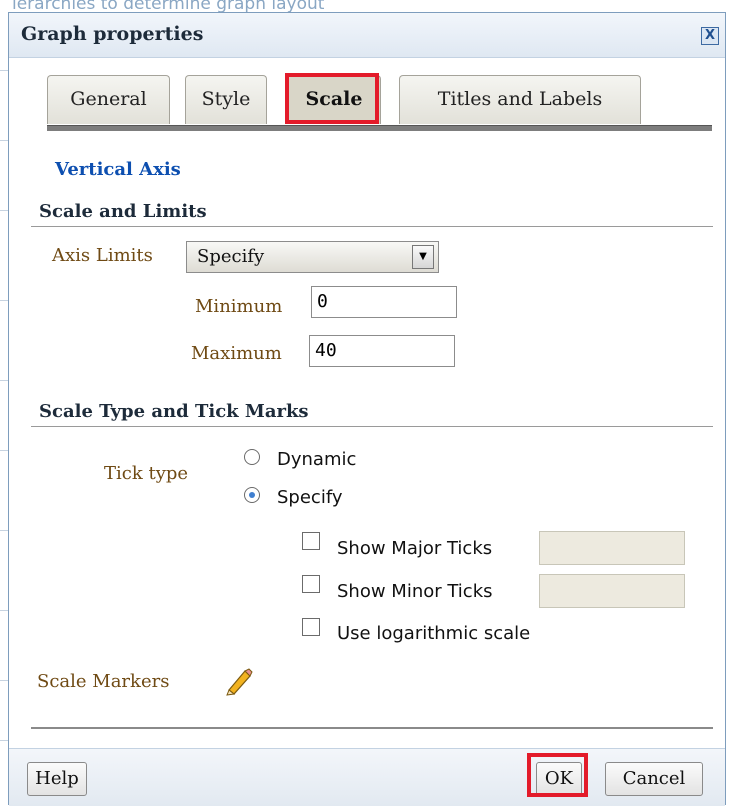 This screenshot has width=729, height=808. I want to click on tab-bar: General Style Scale Titles and Labels, so click(379, 103).